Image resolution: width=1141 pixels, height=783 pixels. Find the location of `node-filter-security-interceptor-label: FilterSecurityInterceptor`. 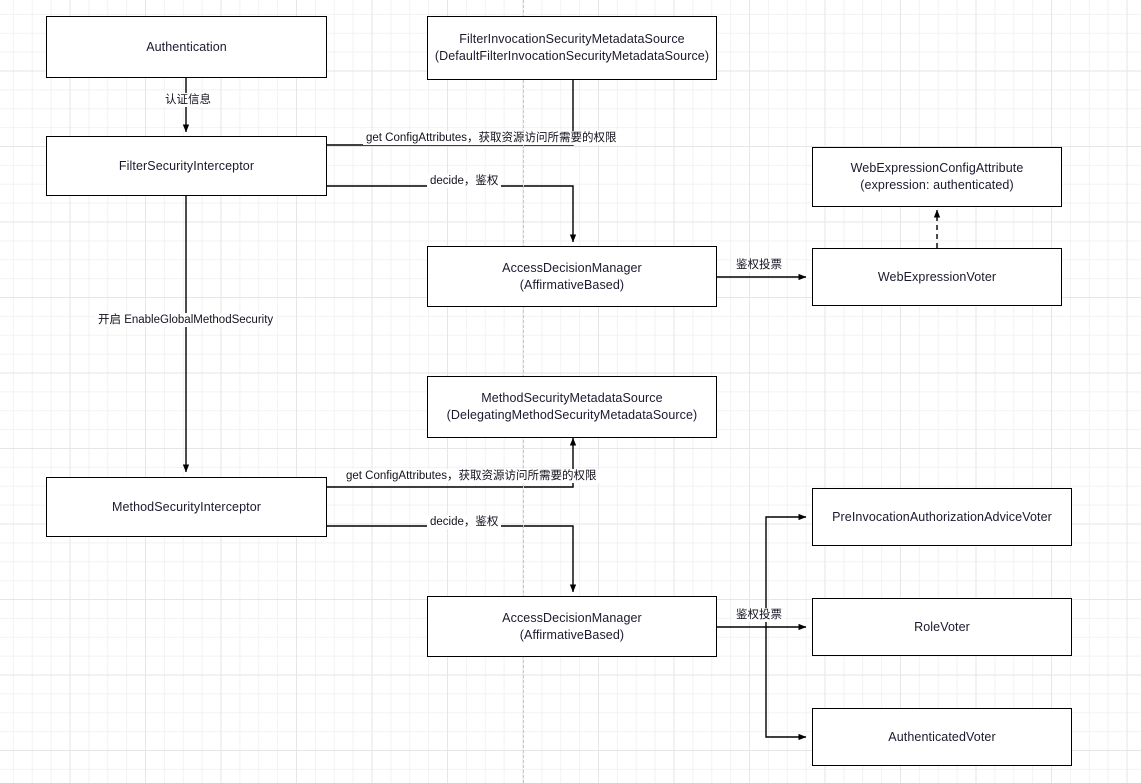

node-filter-security-interceptor-label: FilterSecurityInterceptor is located at coordinates (186, 165).